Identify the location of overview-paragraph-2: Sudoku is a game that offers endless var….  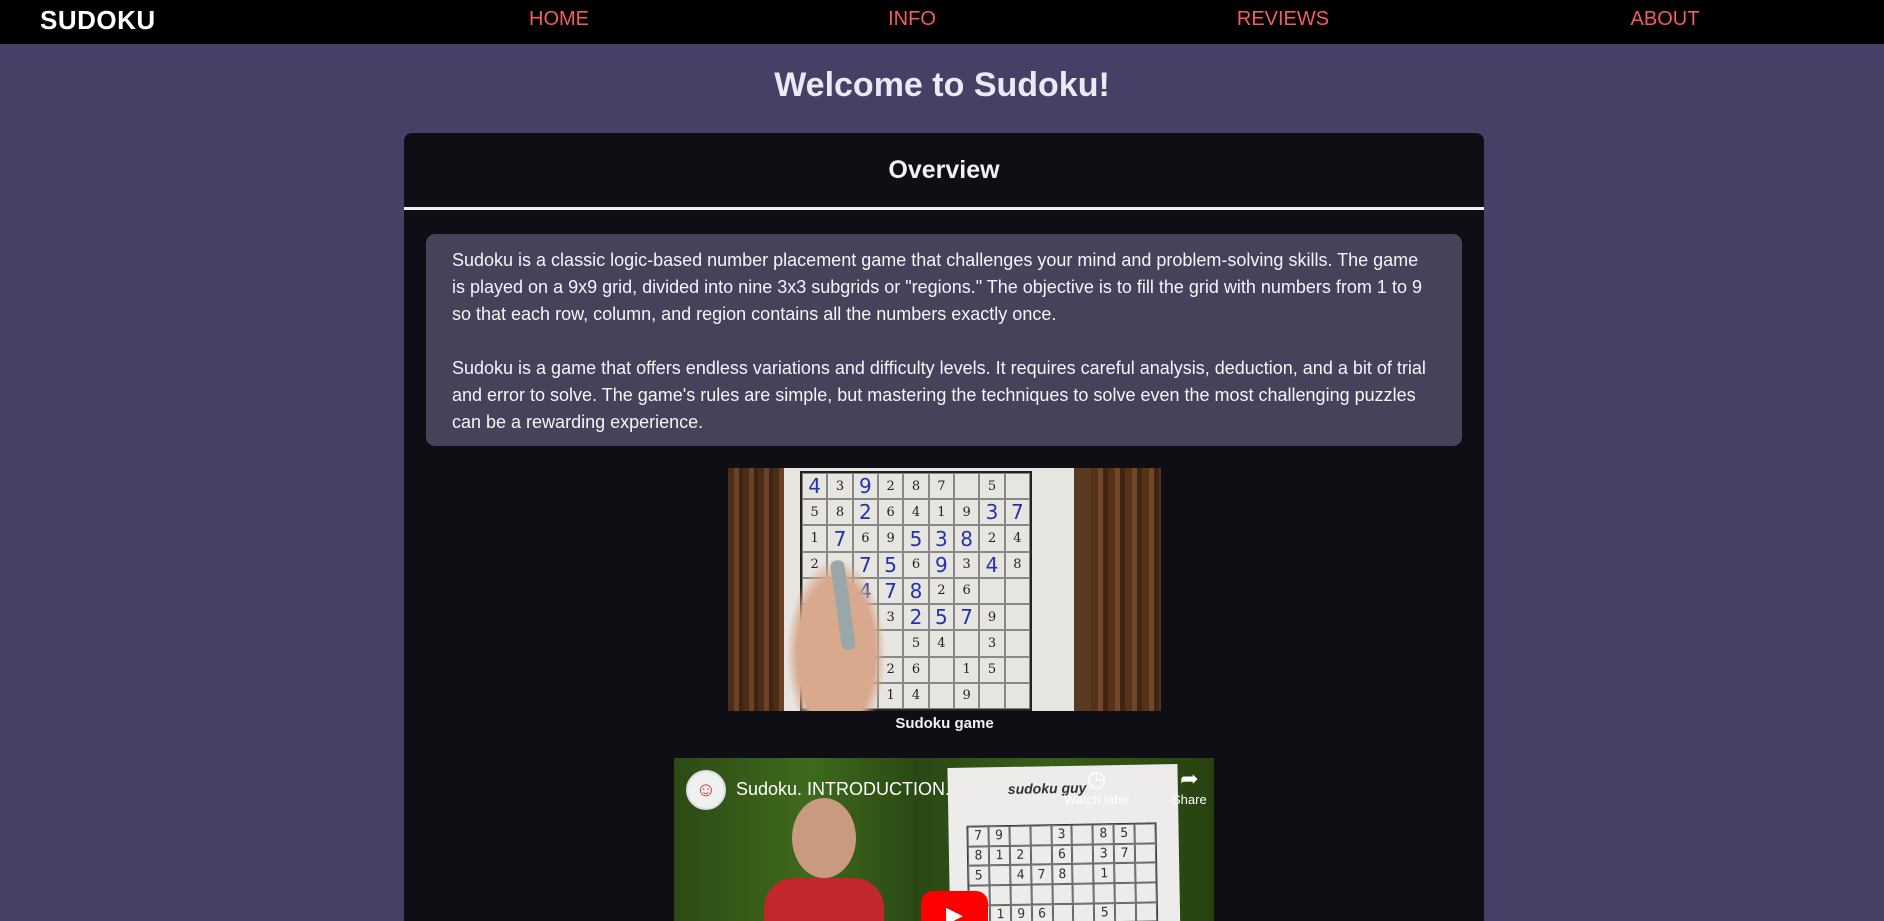
(939, 395).